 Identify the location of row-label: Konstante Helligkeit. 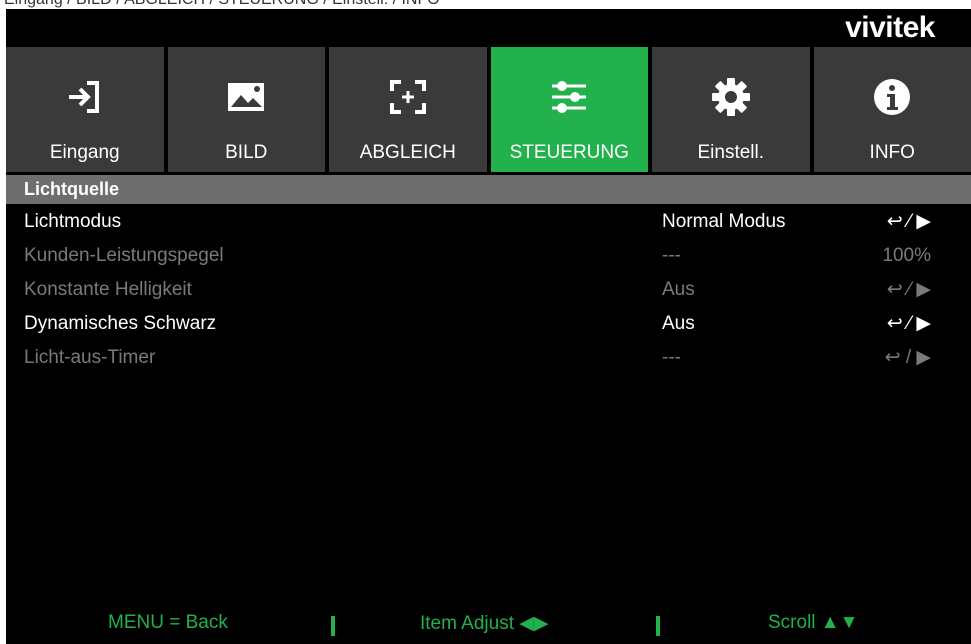
(108, 289).